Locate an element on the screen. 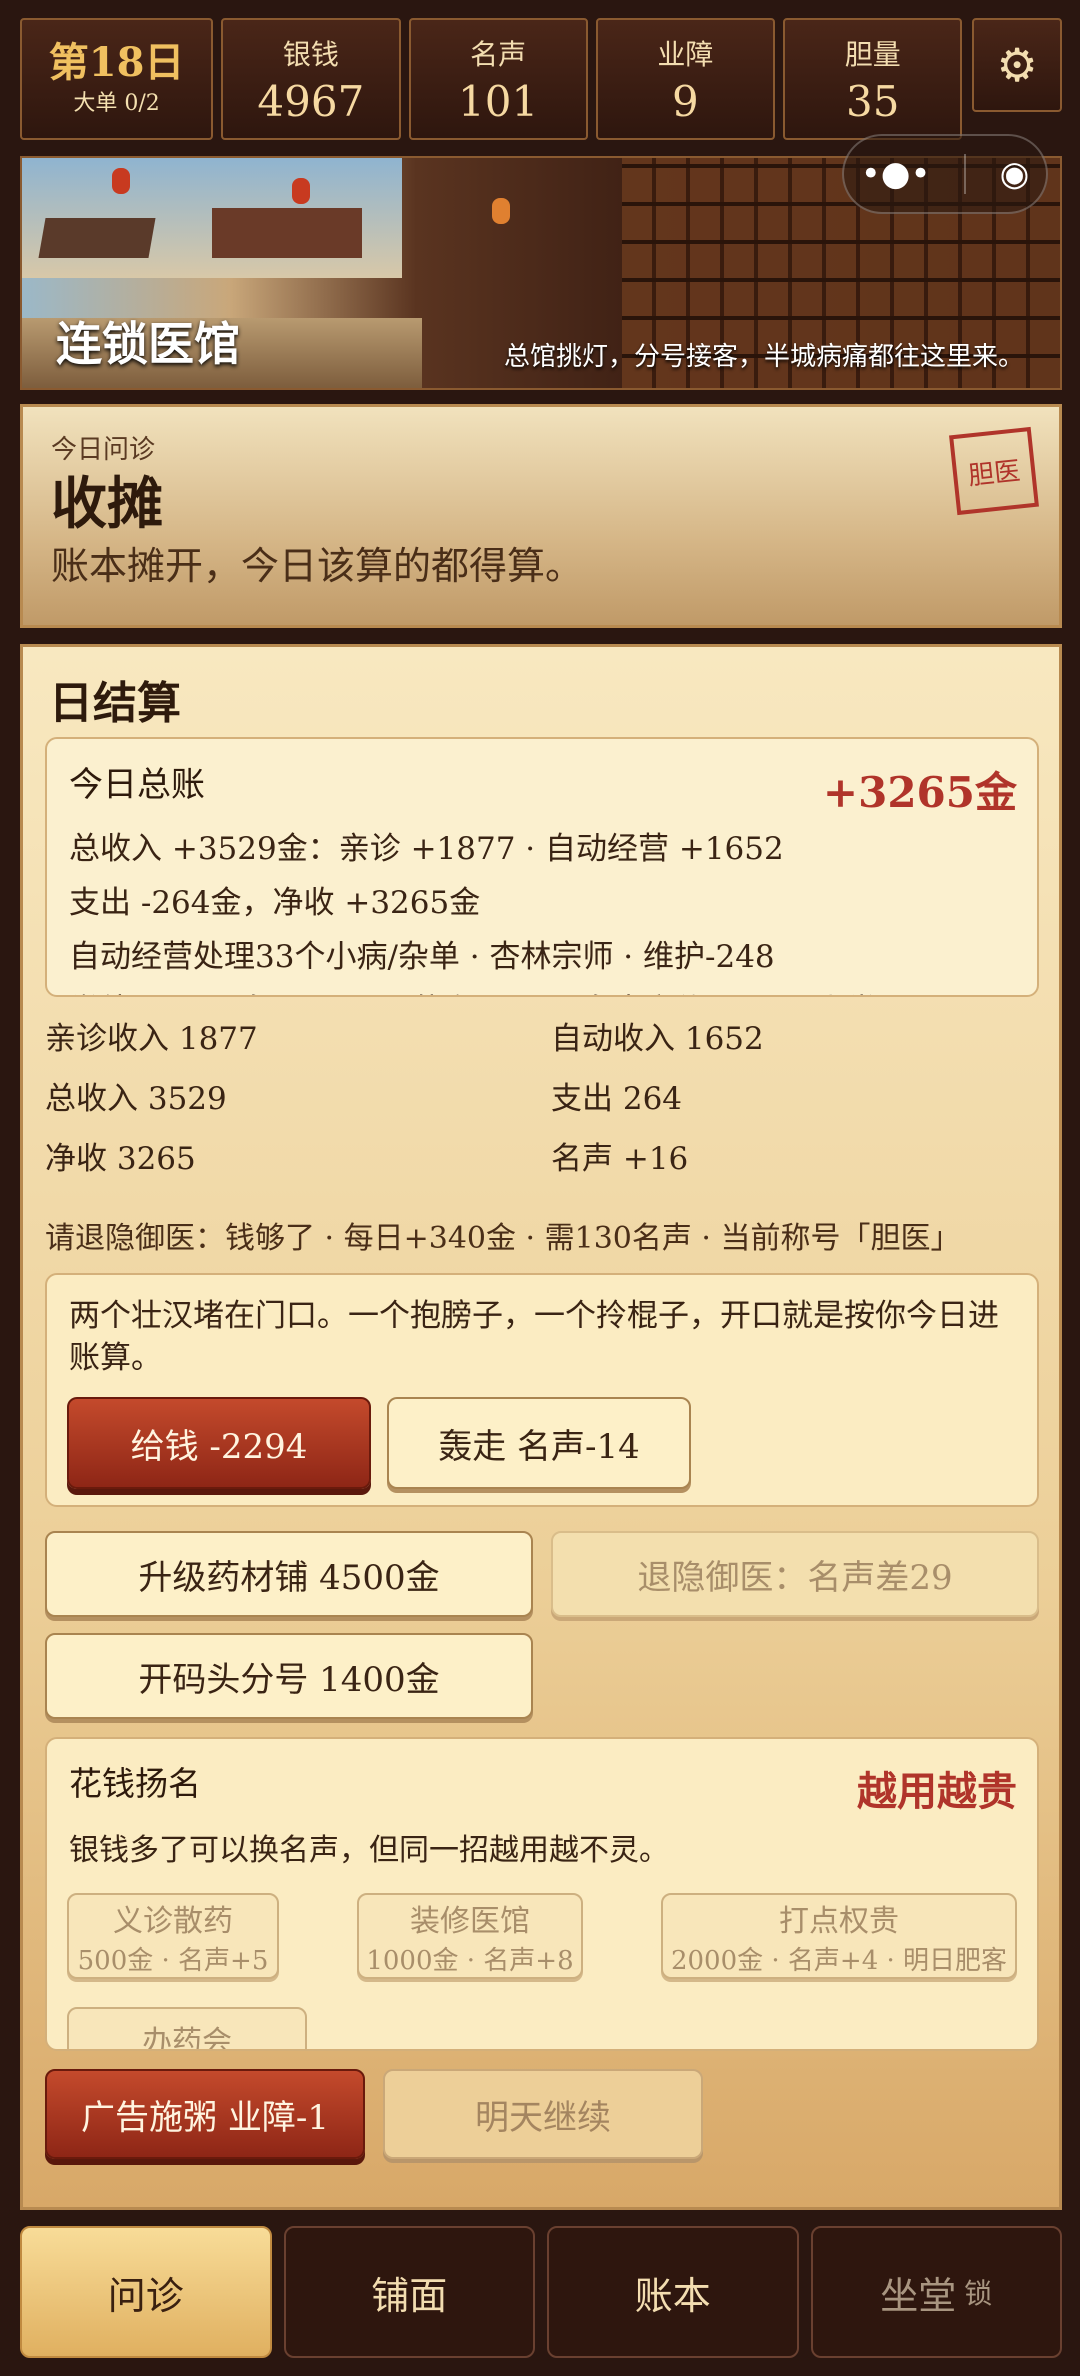 The height and width of the screenshot is (2376, 1080). tab-clinic: 坐堂 锁 is located at coordinates (936, 2292).